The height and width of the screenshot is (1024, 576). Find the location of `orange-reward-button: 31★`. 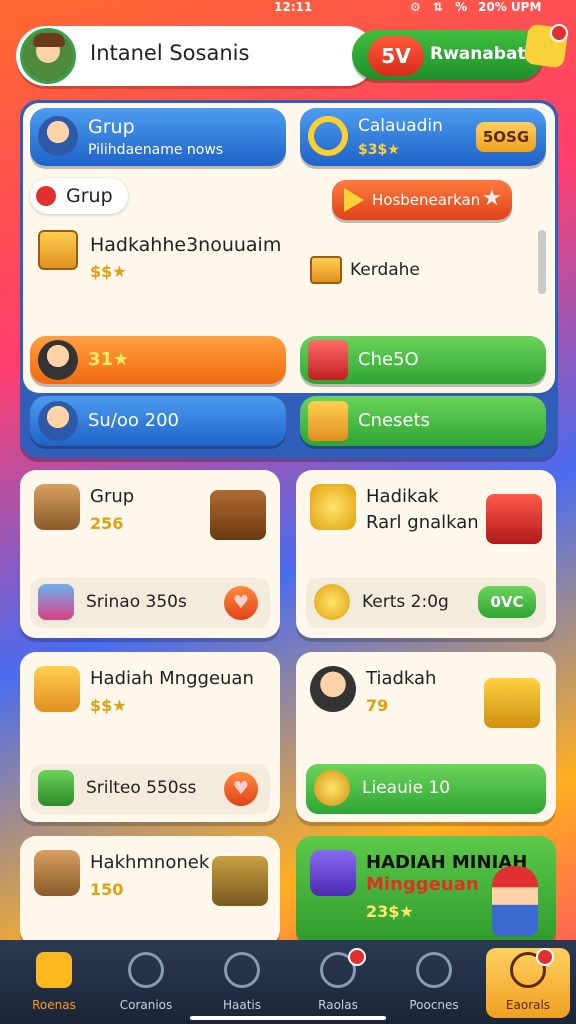

orange-reward-button: 31★ is located at coordinates (158, 360).